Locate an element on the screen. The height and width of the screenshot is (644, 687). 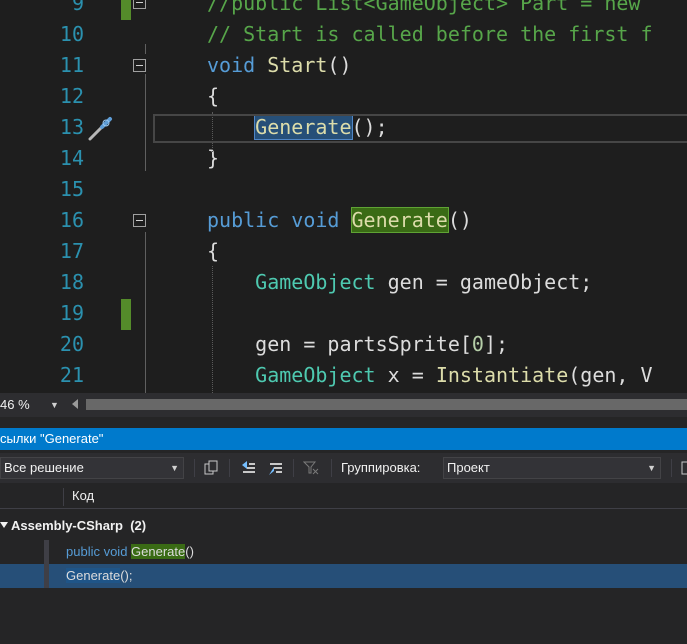
grouping-label: Группировка: is located at coordinates (381, 467).